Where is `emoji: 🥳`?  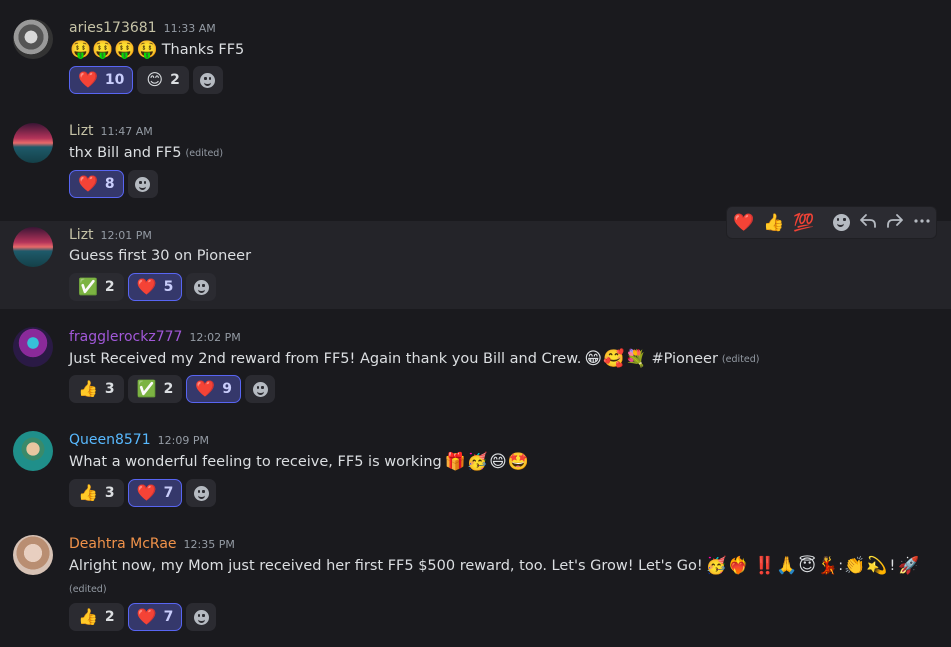 emoji: 🥳 is located at coordinates (716, 566).